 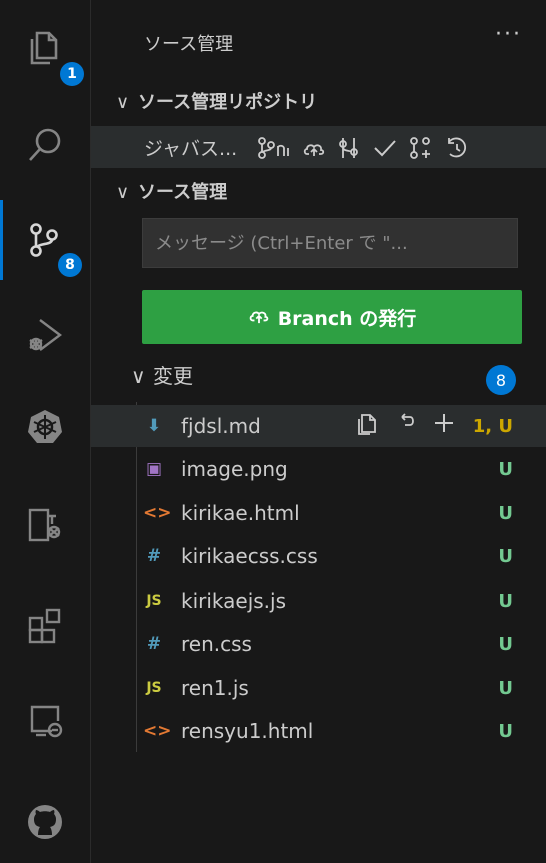 I want to click on run-debug-icon, so click(x=45, y=335).